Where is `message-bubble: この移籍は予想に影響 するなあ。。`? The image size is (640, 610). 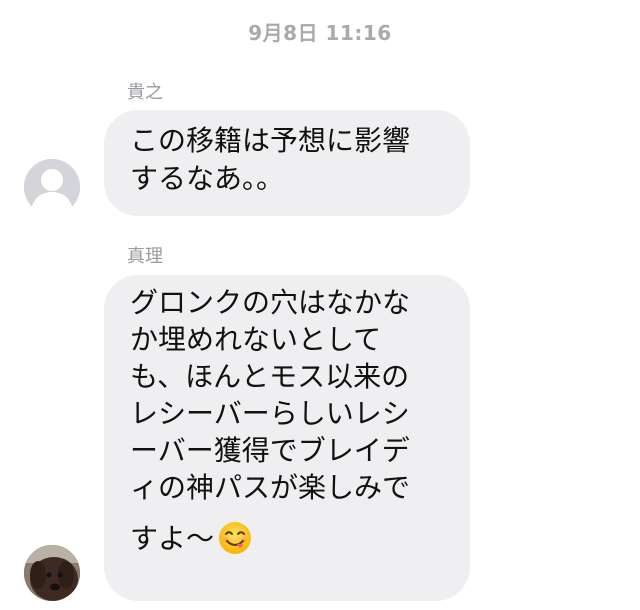 message-bubble: この移籍は予想に影響 するなあ。。 is located at coordinates (287, 163).